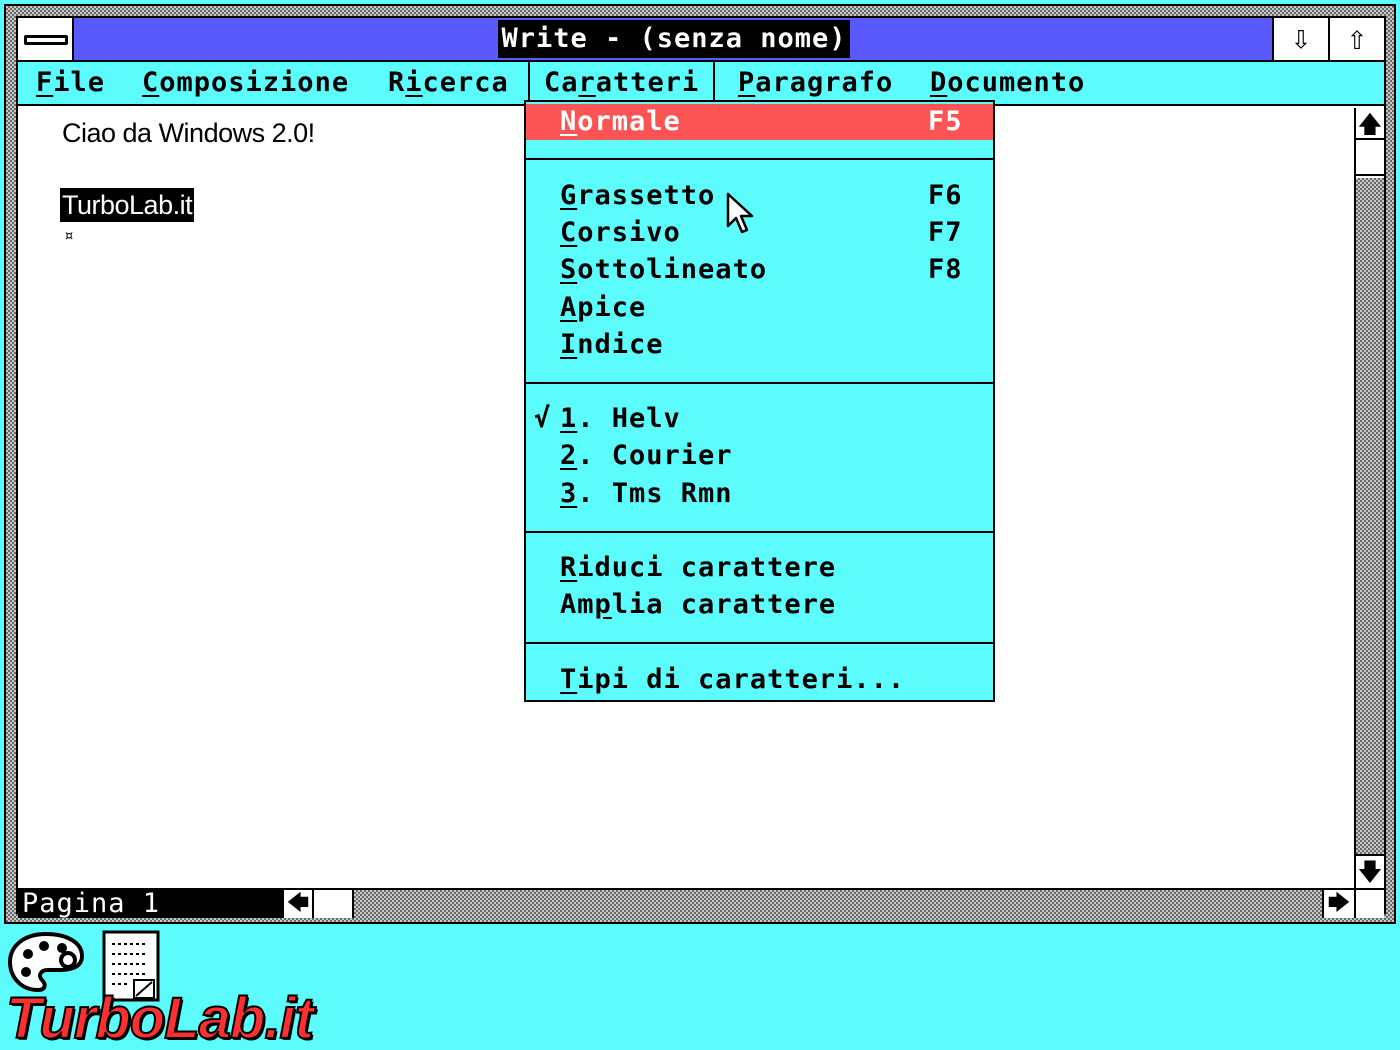  What do you see at coordinates (543, 418) in the screenshot?
I see `checkmark-icon: √` at bounding box center [543, 418].